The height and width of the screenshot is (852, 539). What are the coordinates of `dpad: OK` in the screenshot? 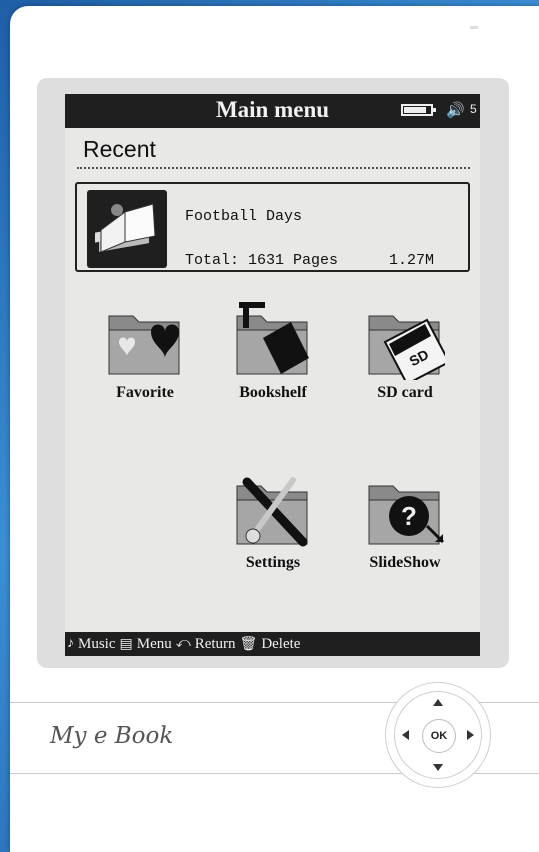 It's located at (438, 735).